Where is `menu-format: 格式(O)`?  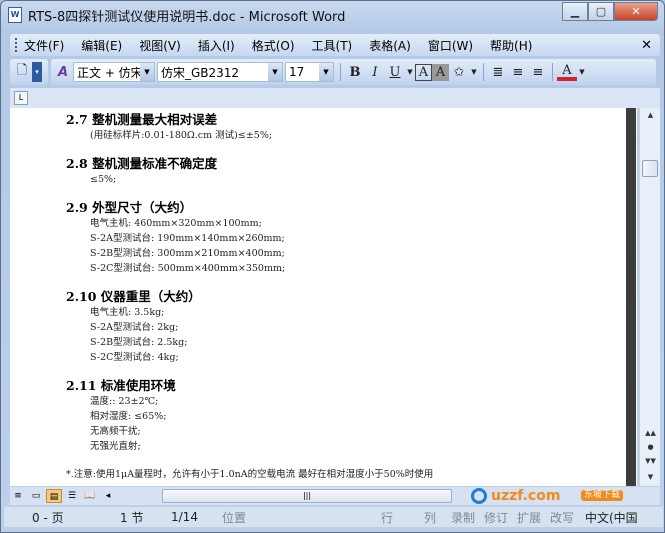
menu-format: 格式(O) is located at coordinates (273, 45).